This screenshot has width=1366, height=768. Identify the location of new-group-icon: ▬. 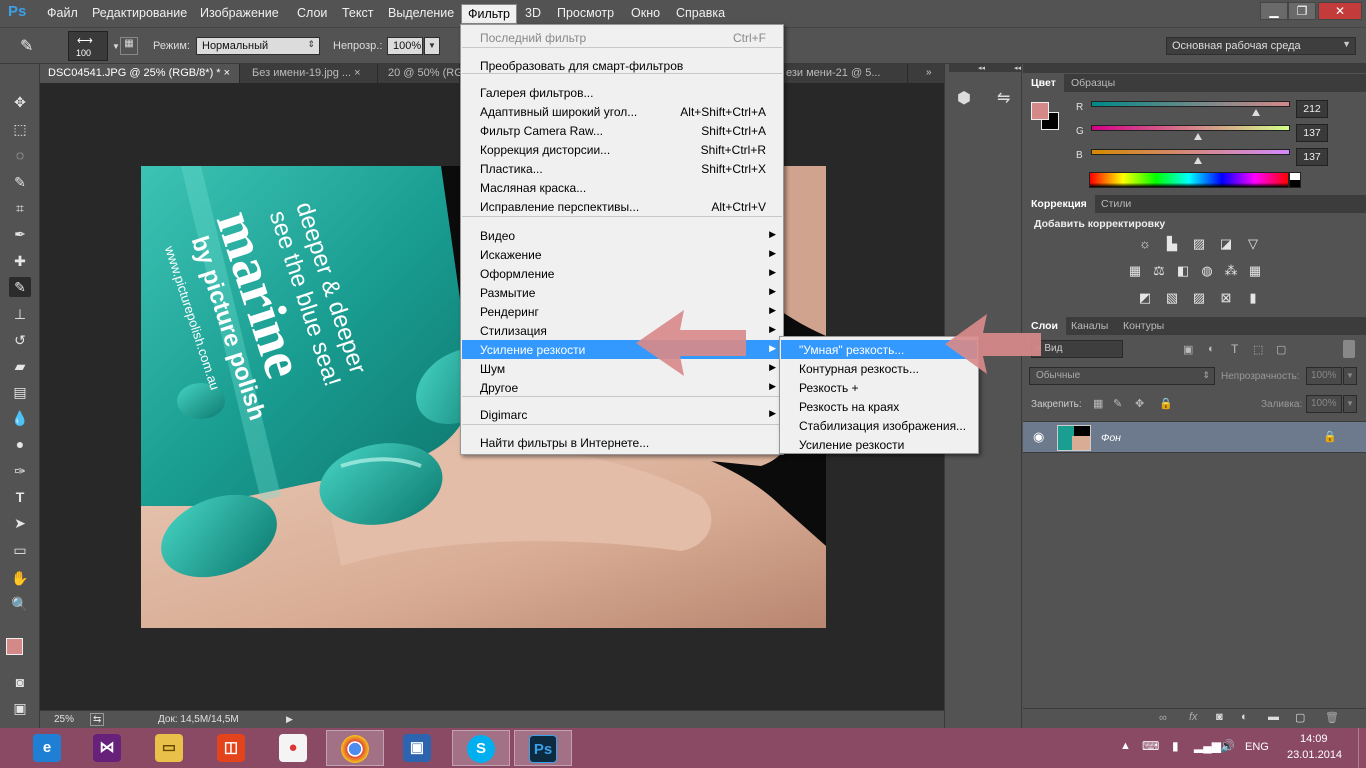
(1273, 717).